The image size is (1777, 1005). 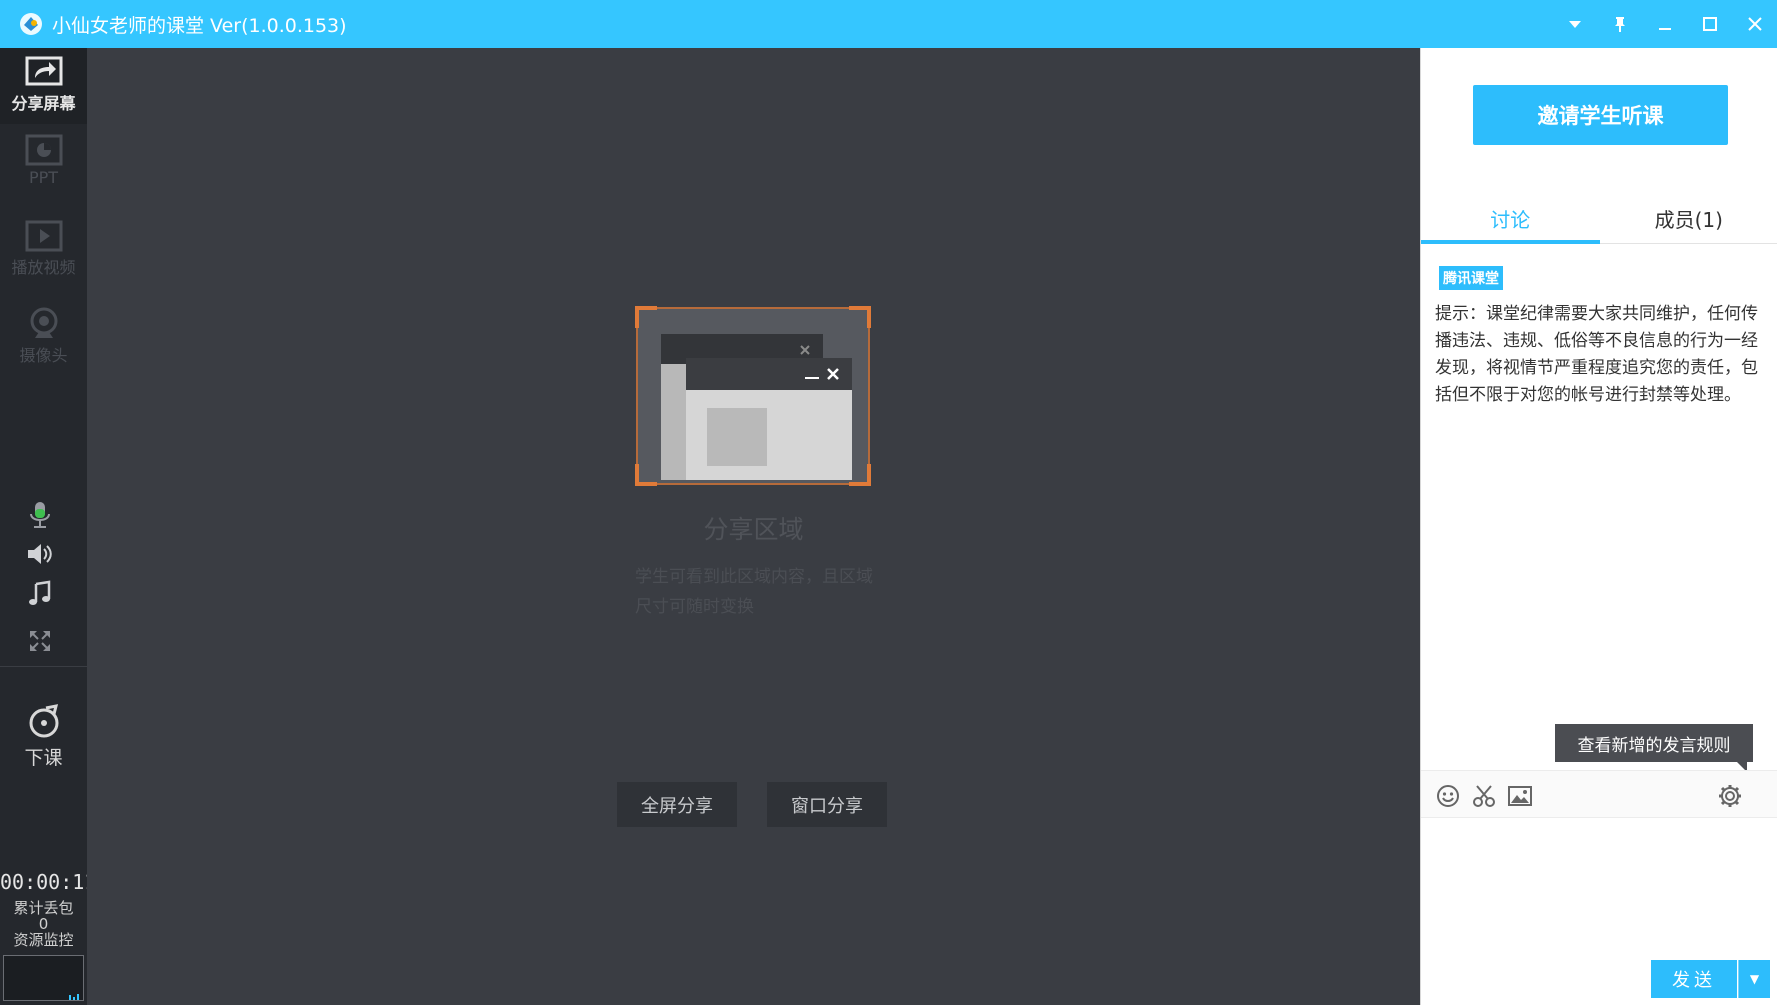 What do you see at coordinates (43, 322) in the screenshot?
I see `camera-icon` at bounding box center [43, 322].